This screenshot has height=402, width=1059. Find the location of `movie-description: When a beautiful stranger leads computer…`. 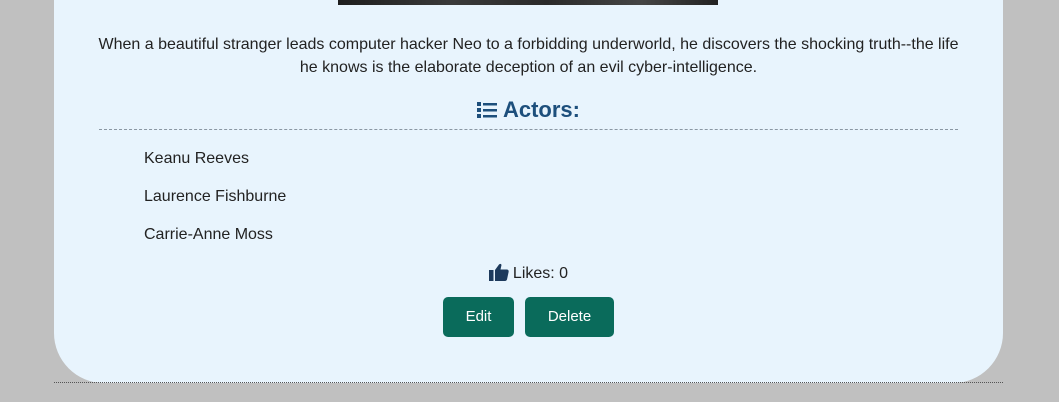

movie-description: When a beautiful stranger leads computer… is located at coordinates (528, 56).